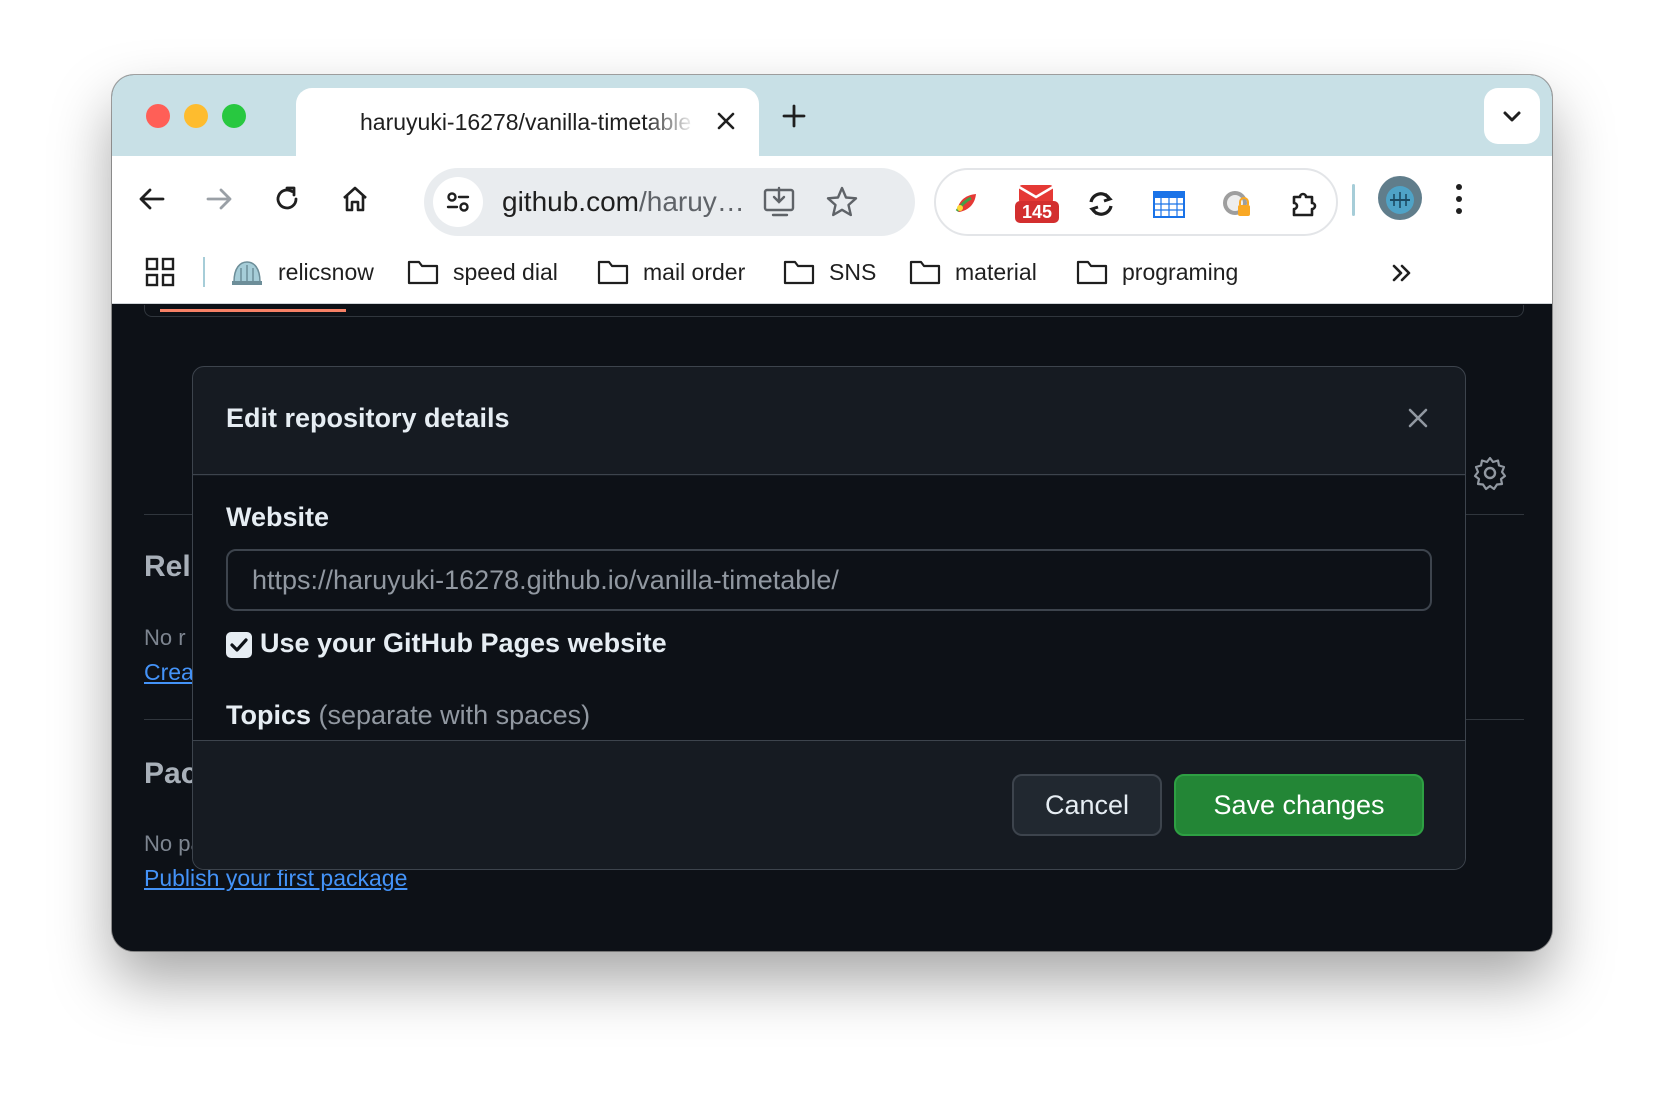  What do you see at coordinates (152, 199) in the screenshot?
I see `back-icon` at bounding box center [152, 199].